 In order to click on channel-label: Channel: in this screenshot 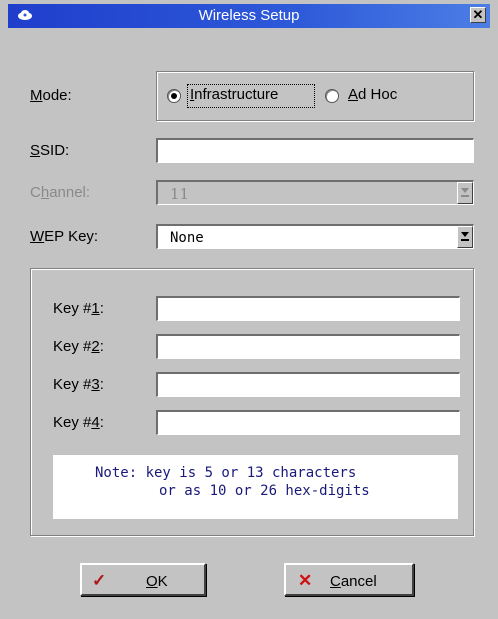, I will do `click(60, 192)`.